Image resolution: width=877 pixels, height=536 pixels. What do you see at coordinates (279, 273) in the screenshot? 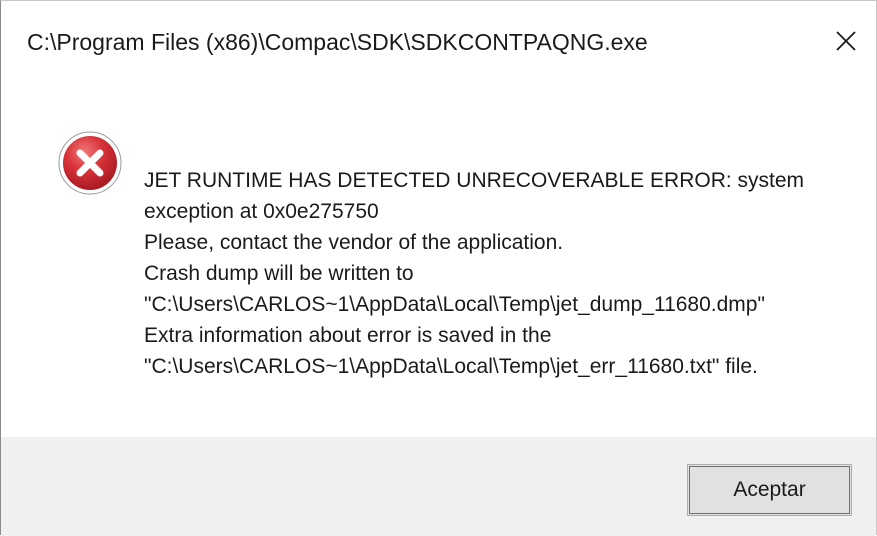
I see `message-line: Crash dump will be written to` at bounding box center [279, 273].